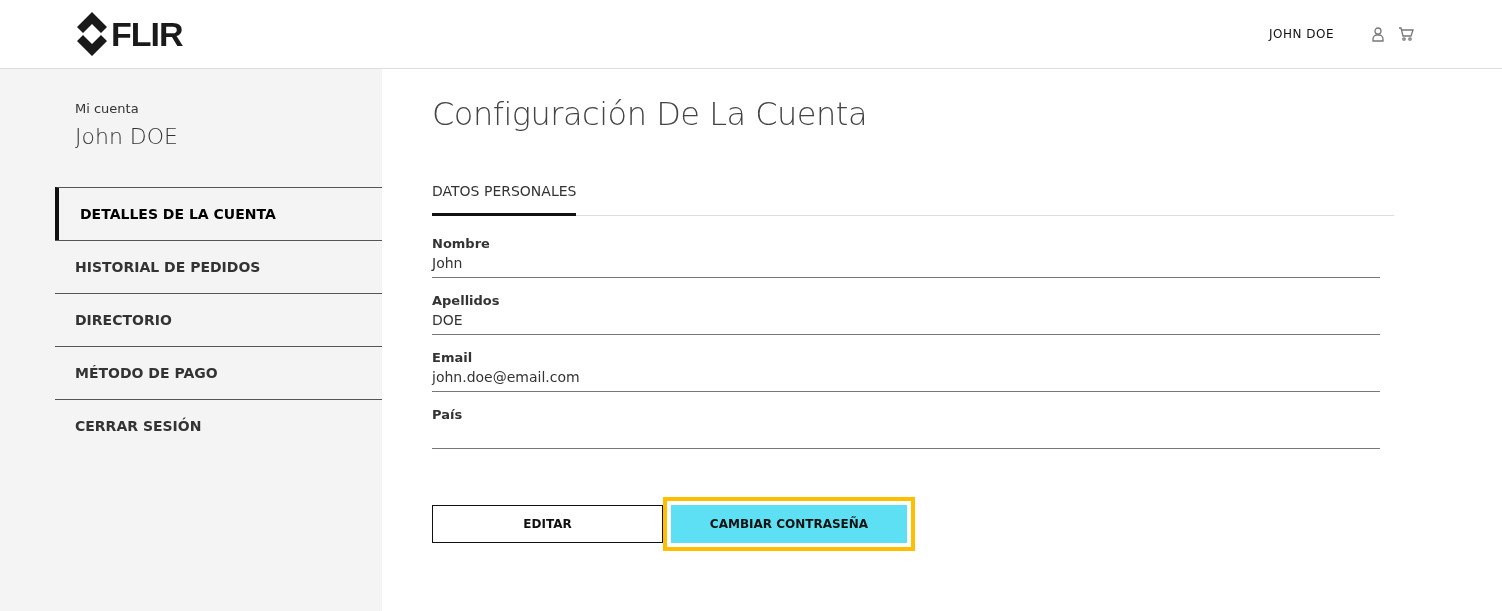  I want to click on page-title: Configuración De La Cuenta, so click(650, 114).